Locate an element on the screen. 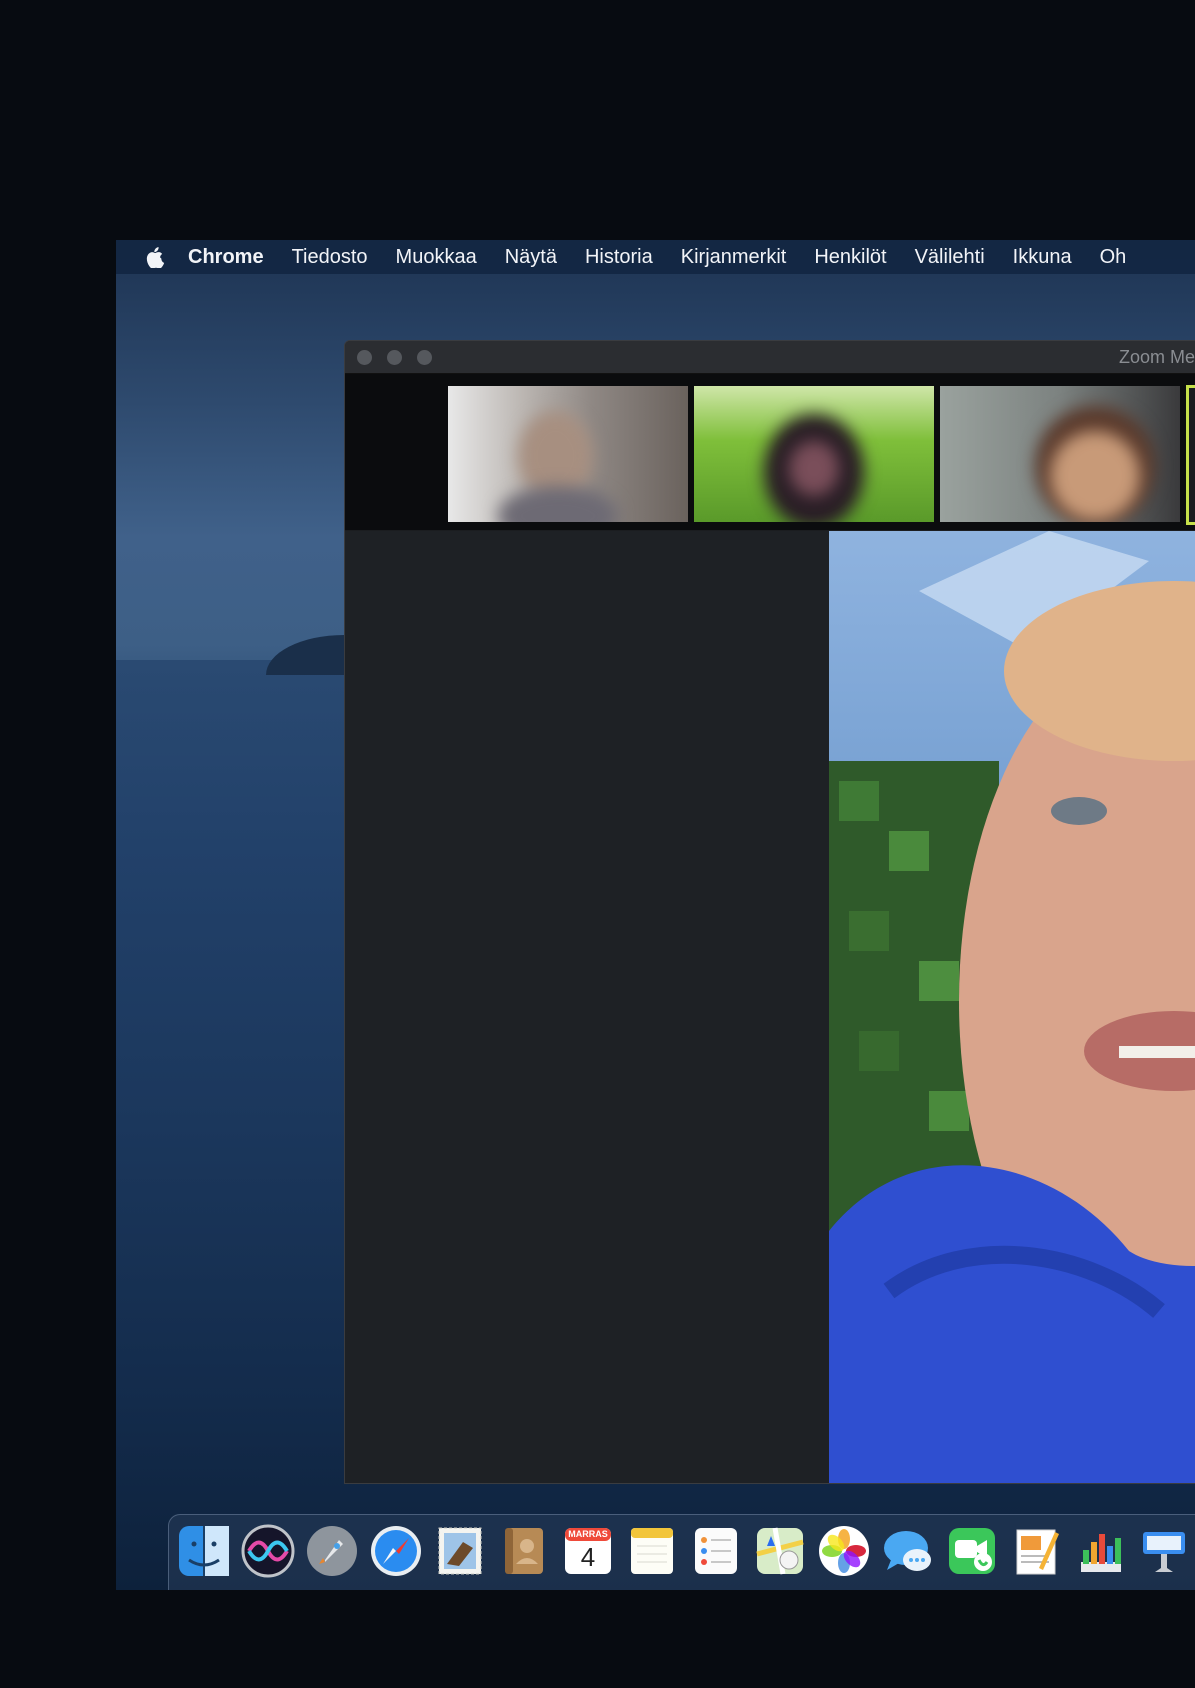 Image resolution: width=1195 pixels, height=1688 pixels. participant-strip is located at coordinates (770, 452).